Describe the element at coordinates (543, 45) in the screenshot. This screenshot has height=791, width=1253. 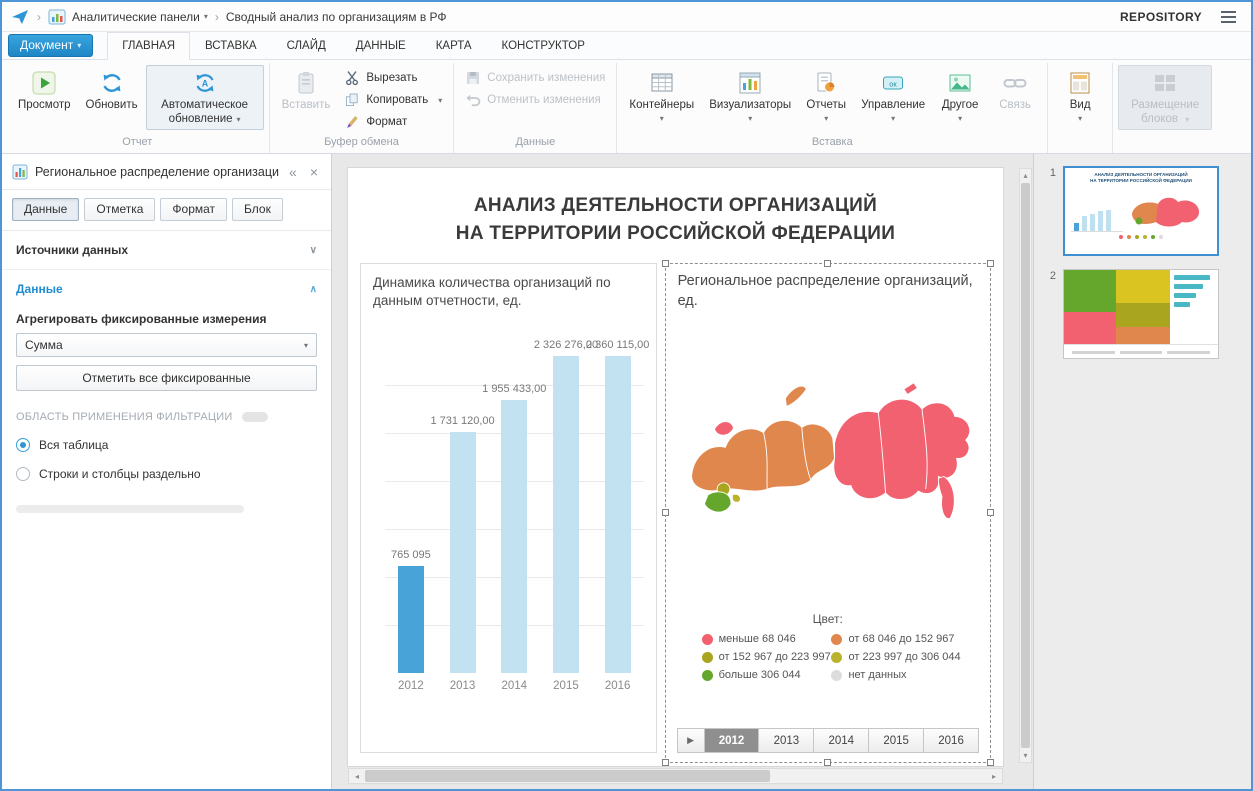
I see `tab-constructor: КОНСТРУКТОР` at that location.